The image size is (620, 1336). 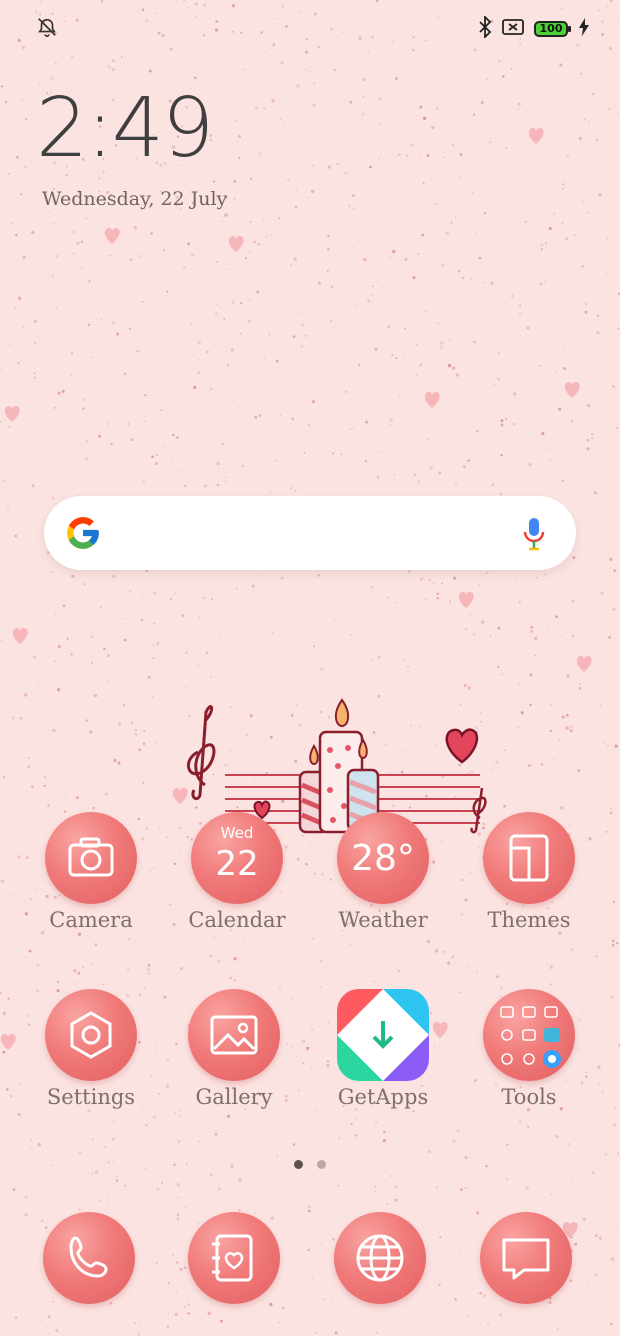 I want to click on app-themes: Themes, so click(x=529, y=872).